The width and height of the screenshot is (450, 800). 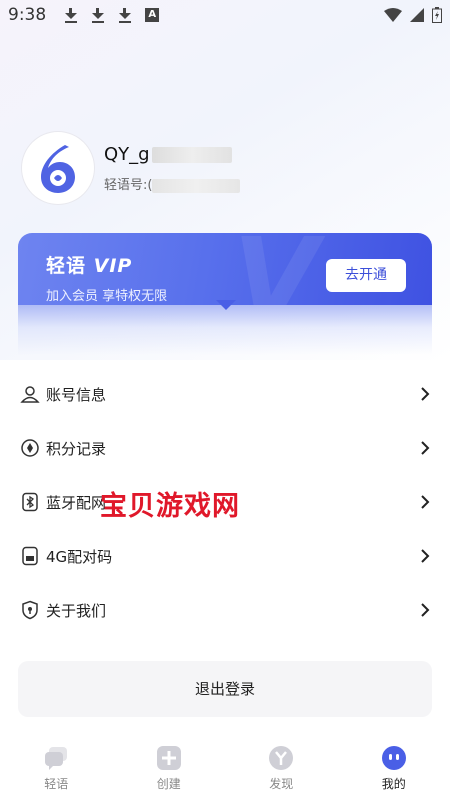 I want to click on status-bar: 9:38 A, so click(x=225, y=15).